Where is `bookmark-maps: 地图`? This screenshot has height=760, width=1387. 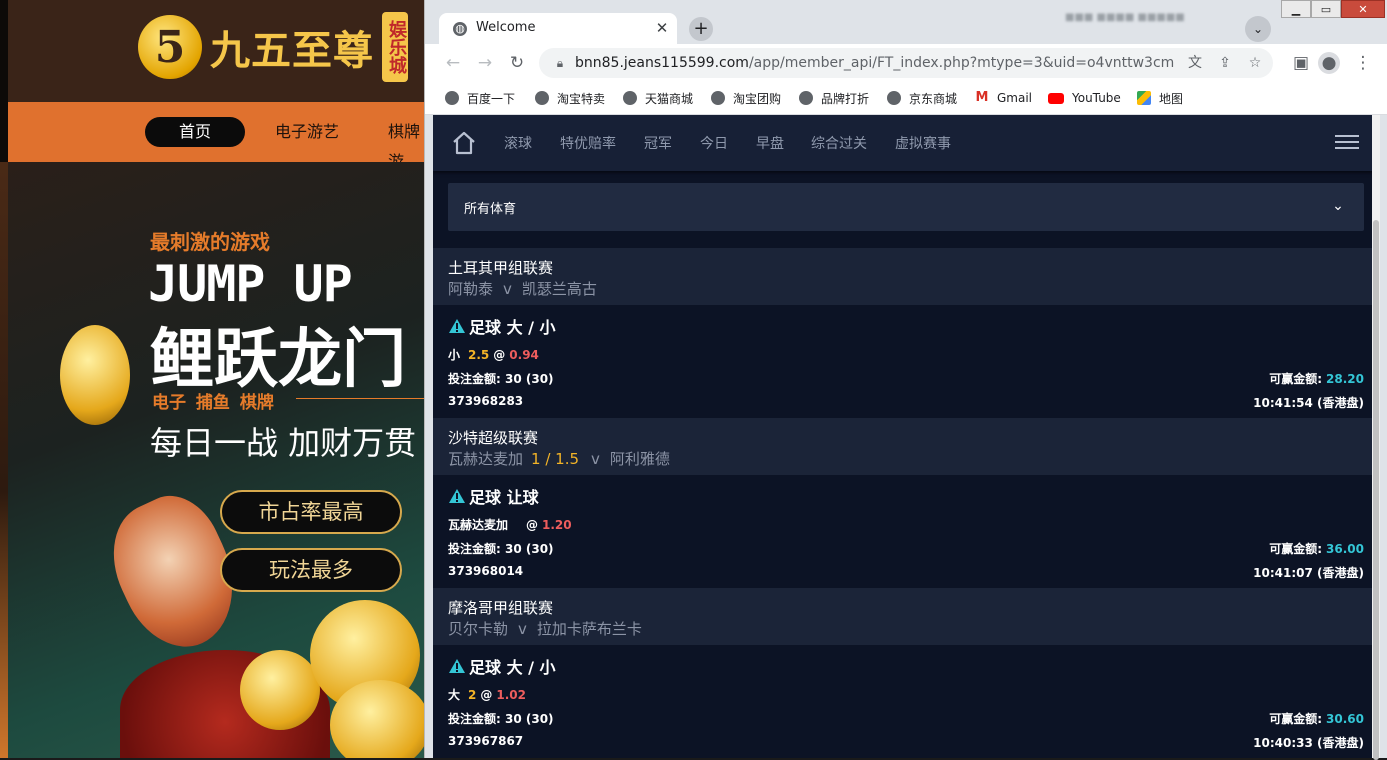
bookmark-maps: 地图 is located at coordinates (1160, 98).